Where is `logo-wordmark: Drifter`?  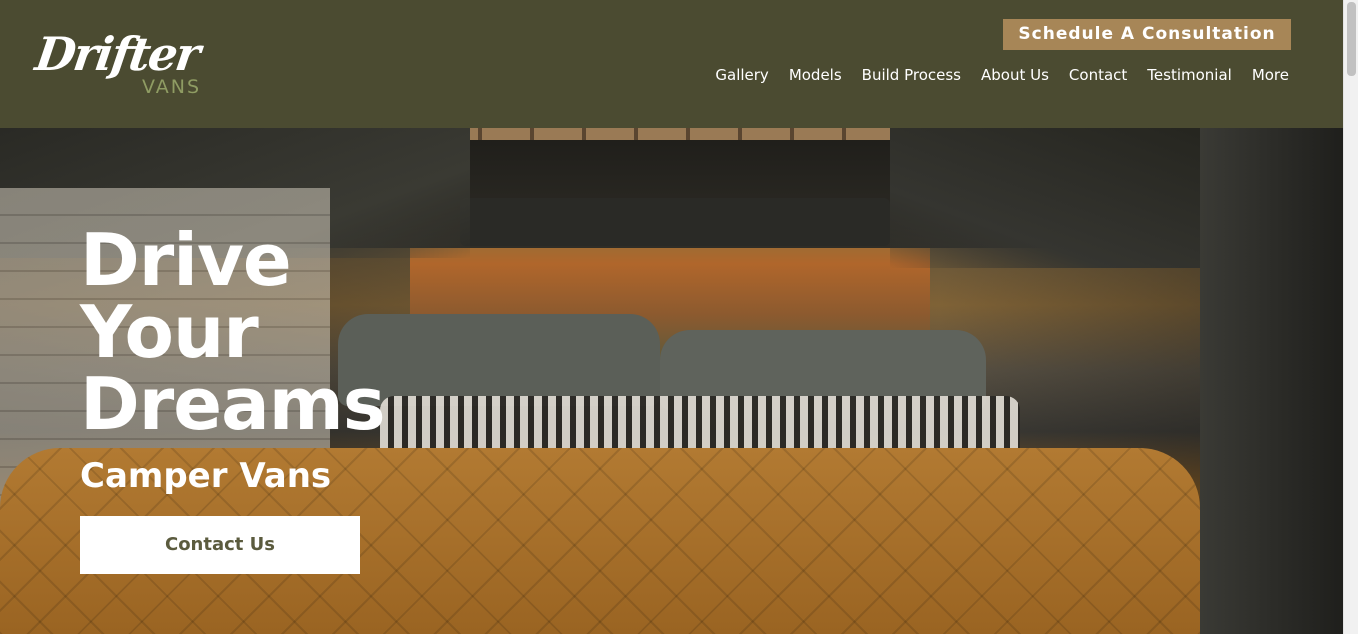
logo-wordmark: Drifter is located at coordinates (117, 54).